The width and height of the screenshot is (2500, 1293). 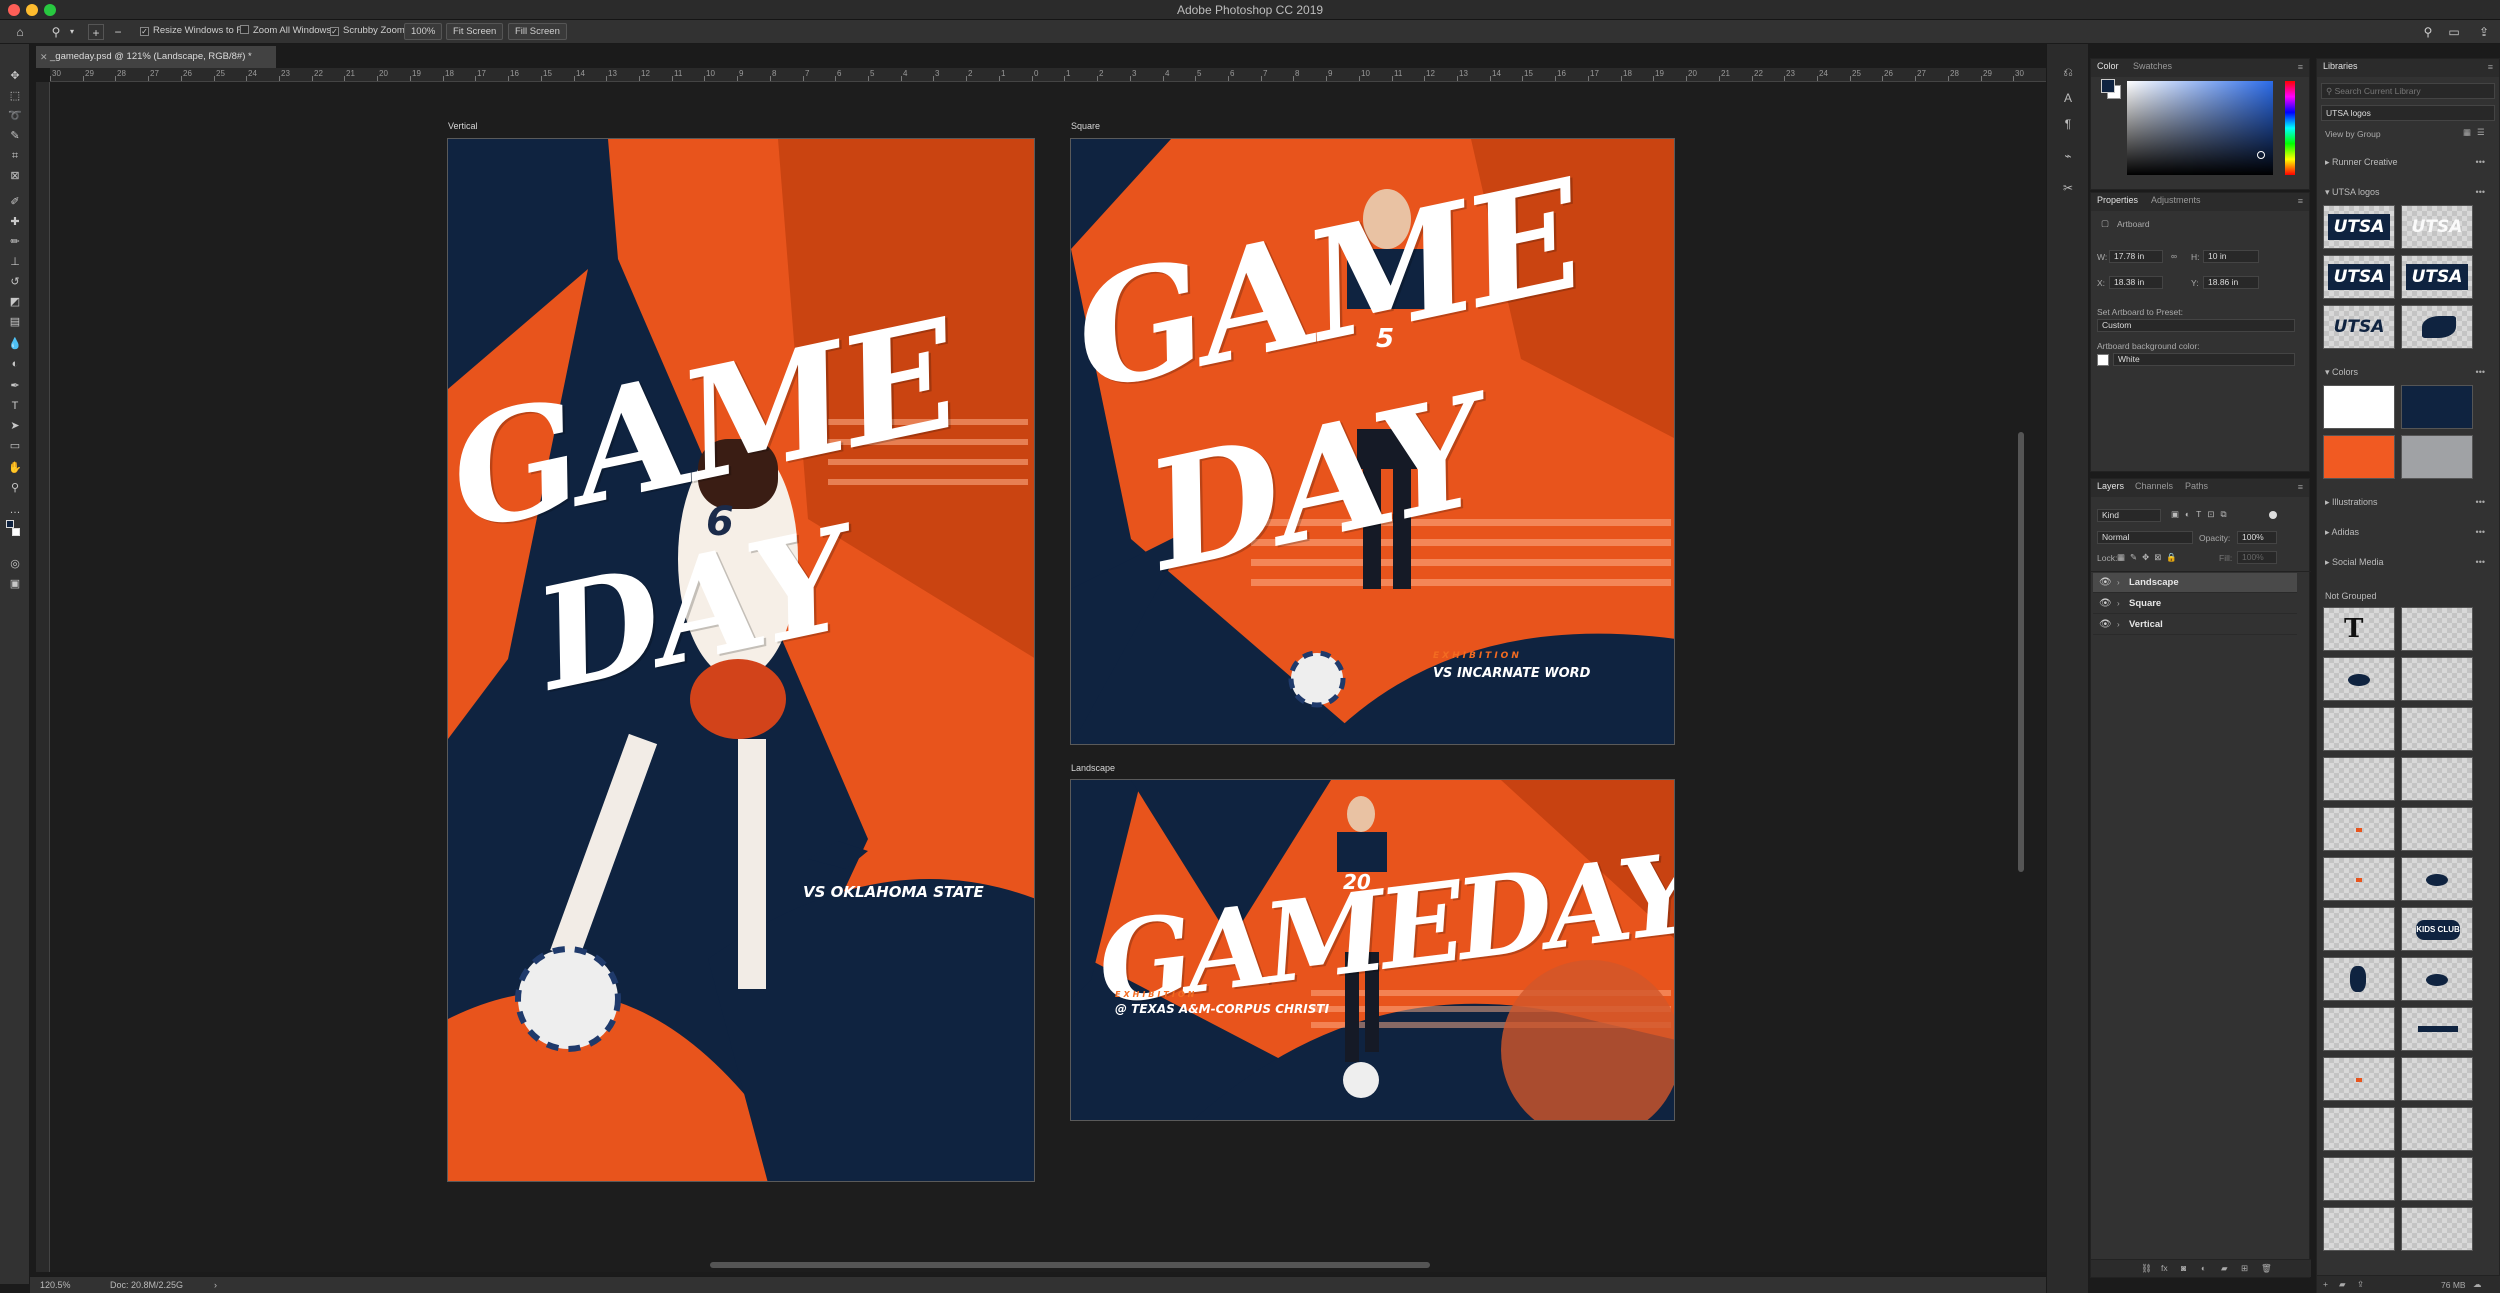 What do you see at coordinates (2108, 66) in the screenshot?
I see `tab-color: Color` at bounding box center [2108, 66].